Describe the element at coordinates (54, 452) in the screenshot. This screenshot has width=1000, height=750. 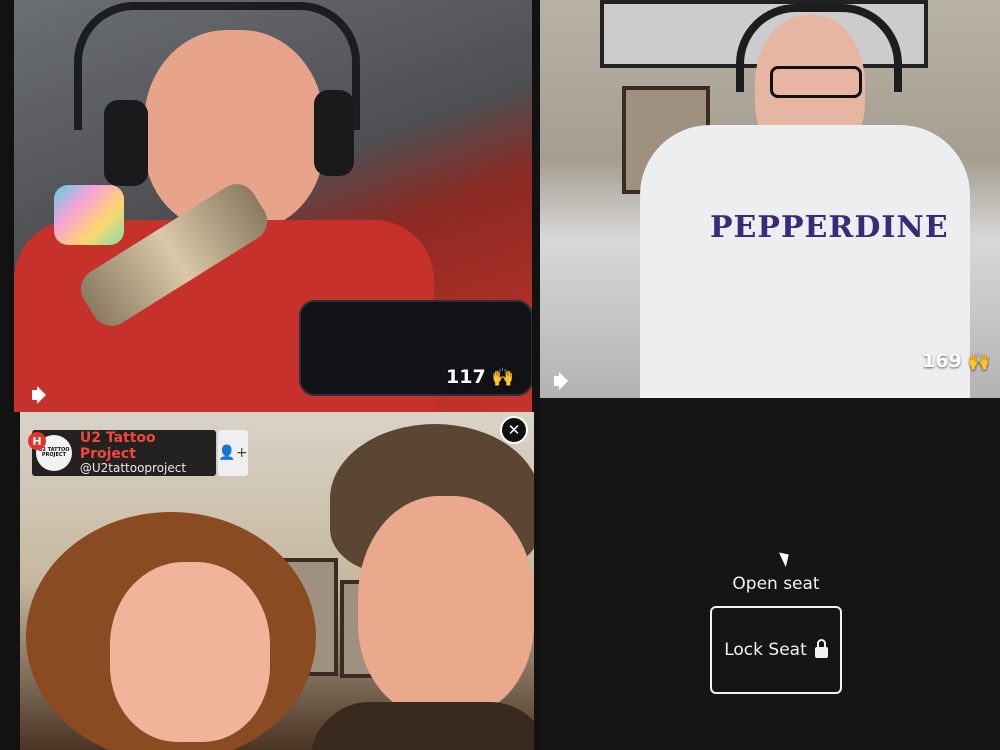
I see `logo-text: U2 TATTOO PROJECT` at that location.